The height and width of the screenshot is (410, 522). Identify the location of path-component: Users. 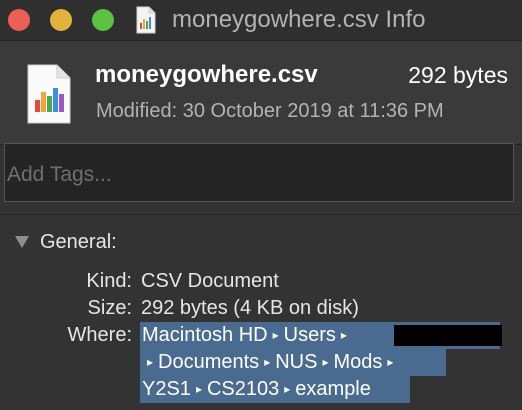
(310, 335).